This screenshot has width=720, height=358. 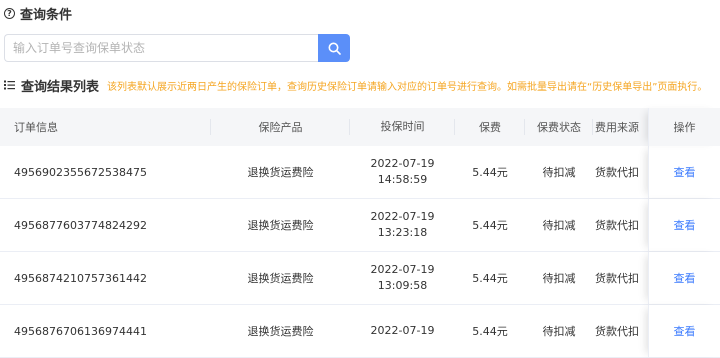 I want to click on header-premium-status: 保费状态, so click(x=559, y=127).